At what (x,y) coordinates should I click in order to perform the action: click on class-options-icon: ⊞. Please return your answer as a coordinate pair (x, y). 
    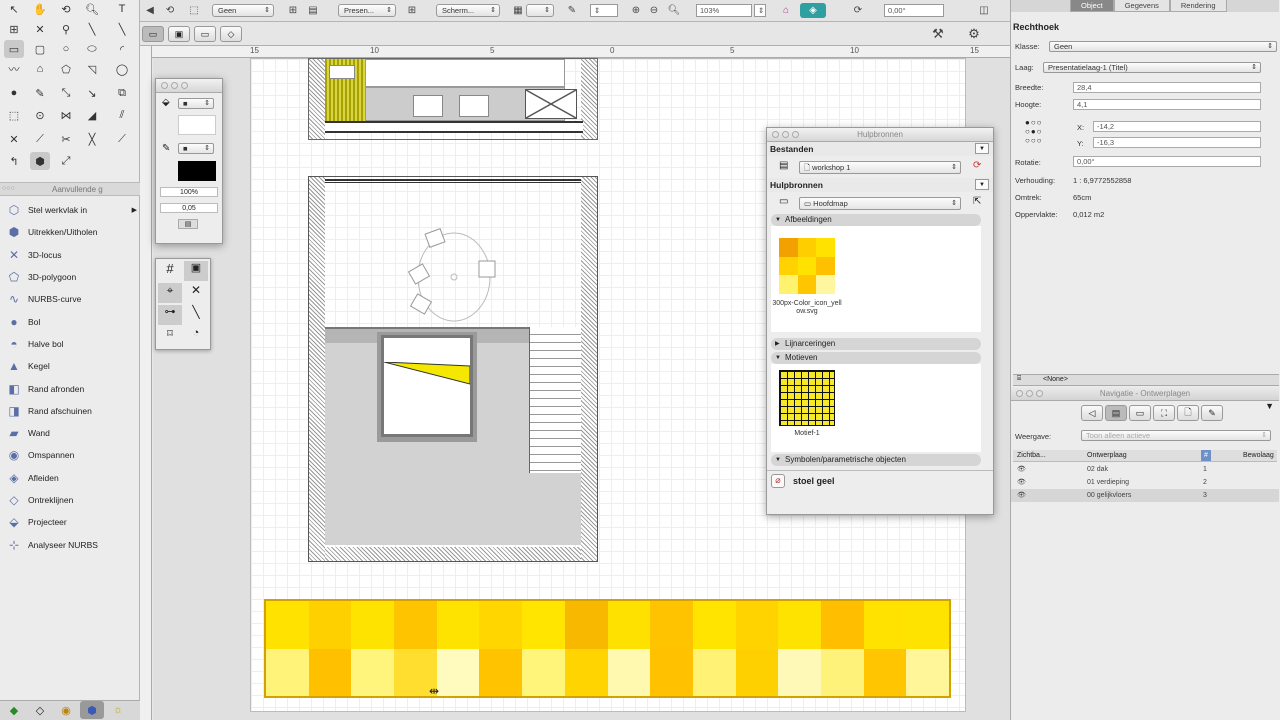
    Looking at the image, I should click on (293, 10).